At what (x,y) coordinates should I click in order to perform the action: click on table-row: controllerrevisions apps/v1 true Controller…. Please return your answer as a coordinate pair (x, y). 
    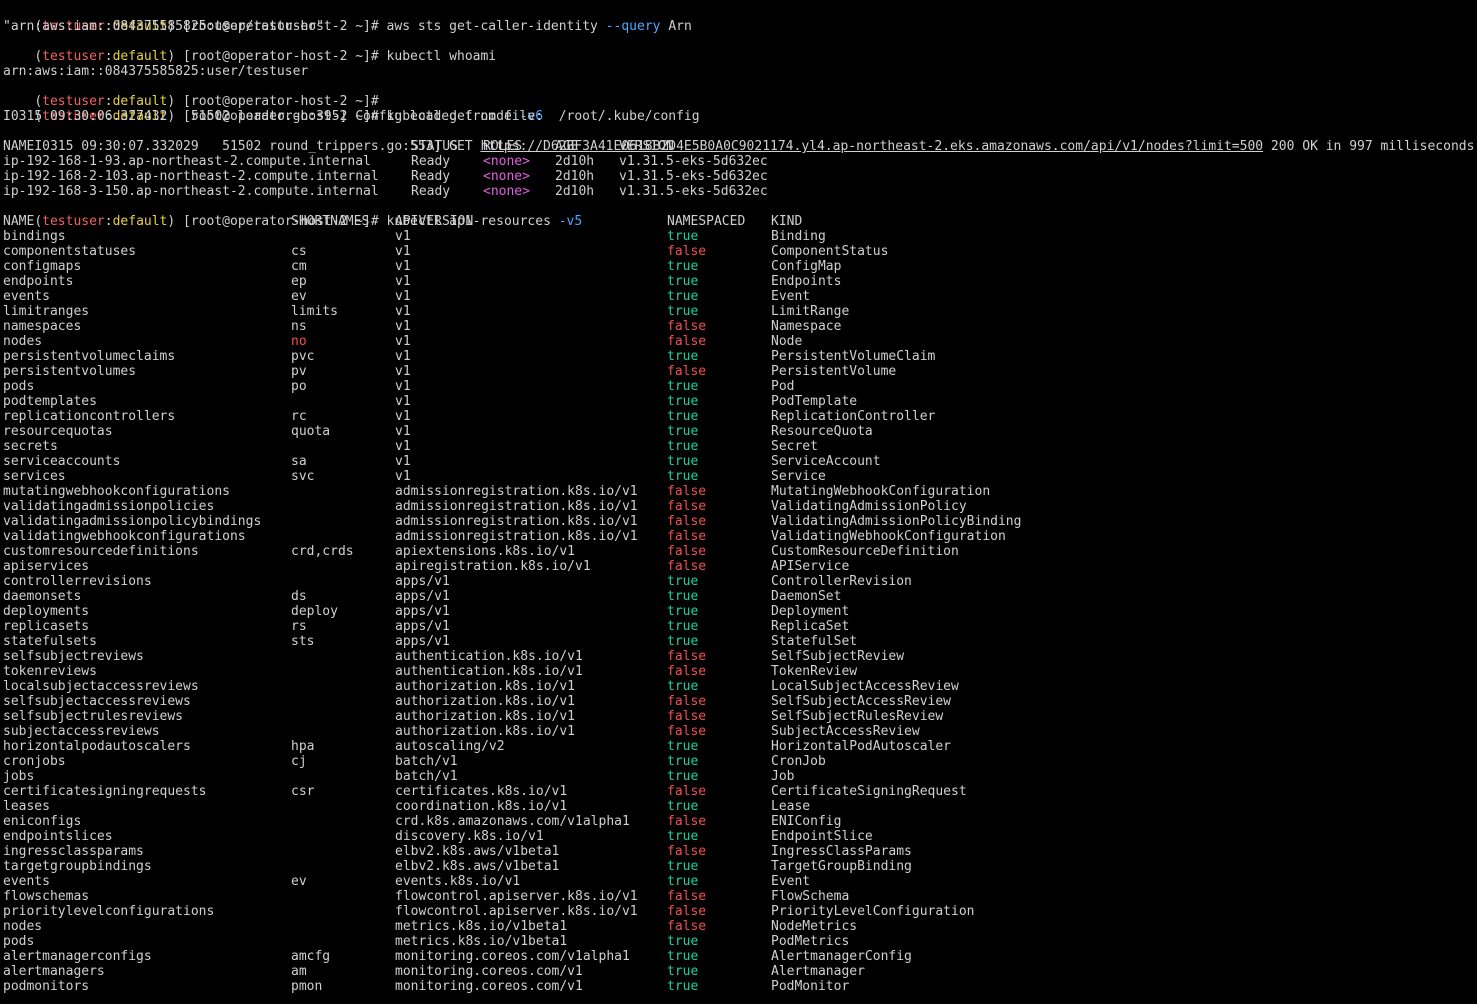
    Looking at the image, I should click on (740, 581).